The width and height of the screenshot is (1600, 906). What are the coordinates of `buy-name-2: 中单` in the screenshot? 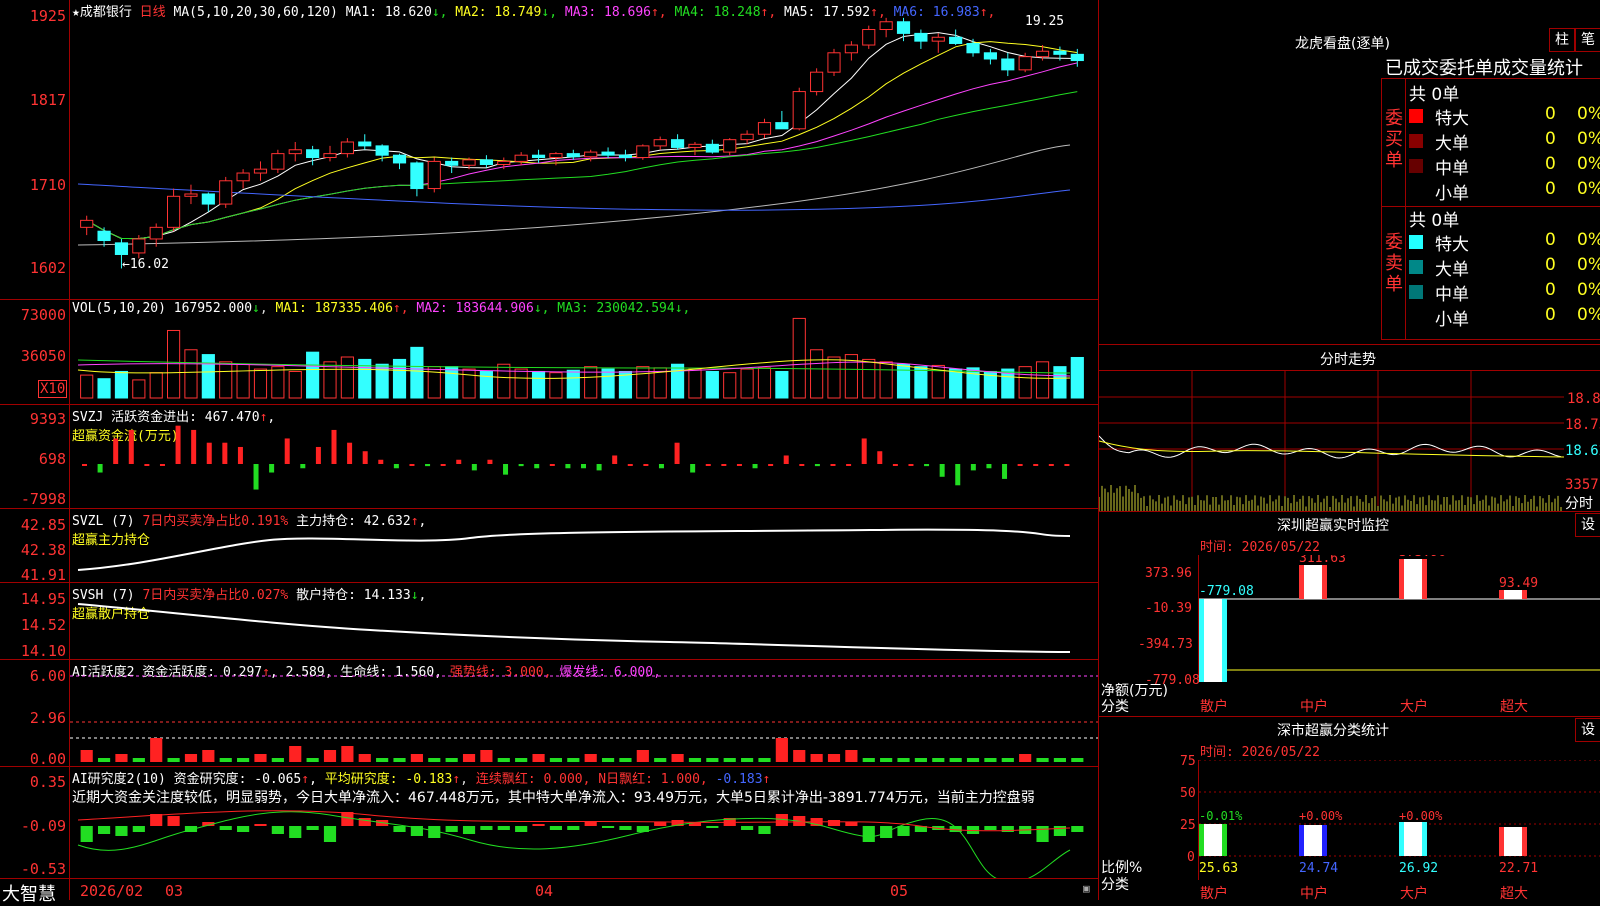 It's located at (1452, 169).